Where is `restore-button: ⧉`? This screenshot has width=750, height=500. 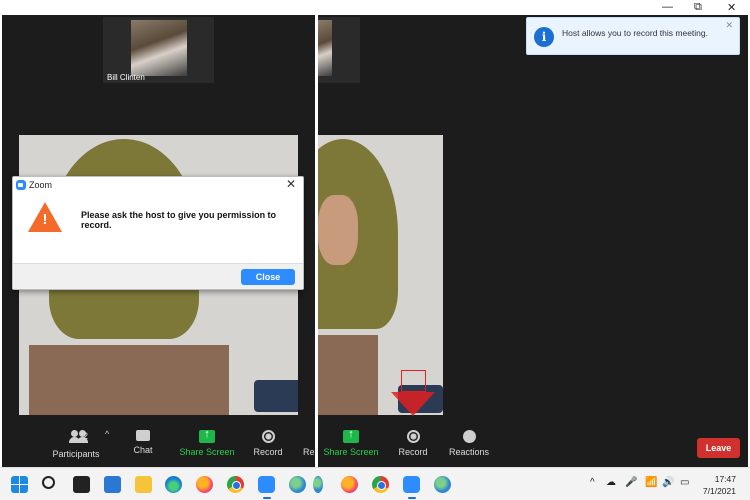 restore-button: ⧉ is located at coordinates (698, 7).